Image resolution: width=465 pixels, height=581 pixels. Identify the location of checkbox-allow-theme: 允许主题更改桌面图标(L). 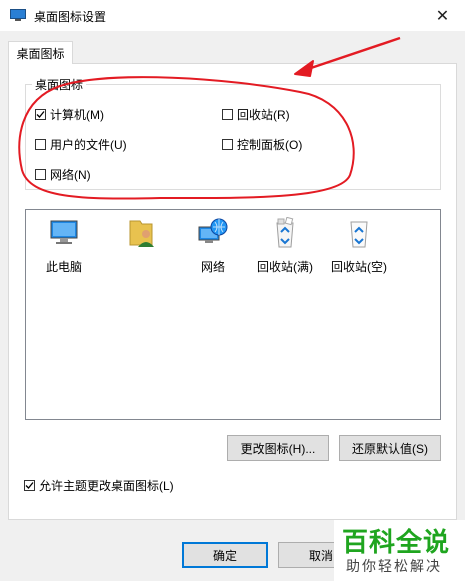
(99, 485).